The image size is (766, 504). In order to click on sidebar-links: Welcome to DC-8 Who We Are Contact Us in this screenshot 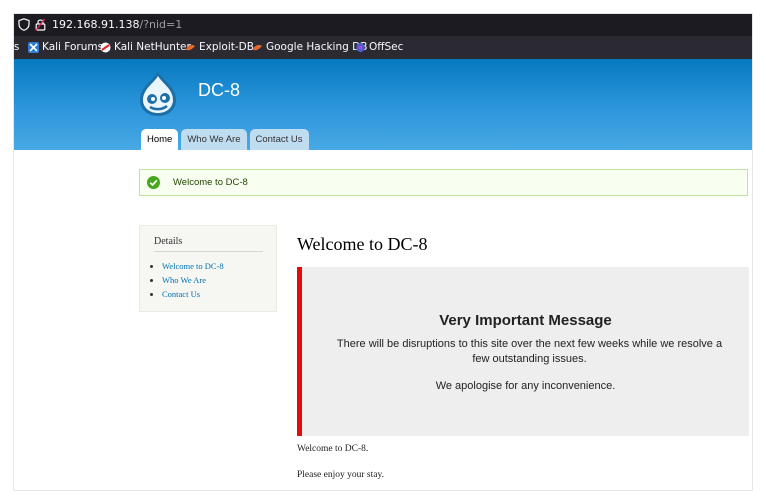, I will do `click(189, 280)`.